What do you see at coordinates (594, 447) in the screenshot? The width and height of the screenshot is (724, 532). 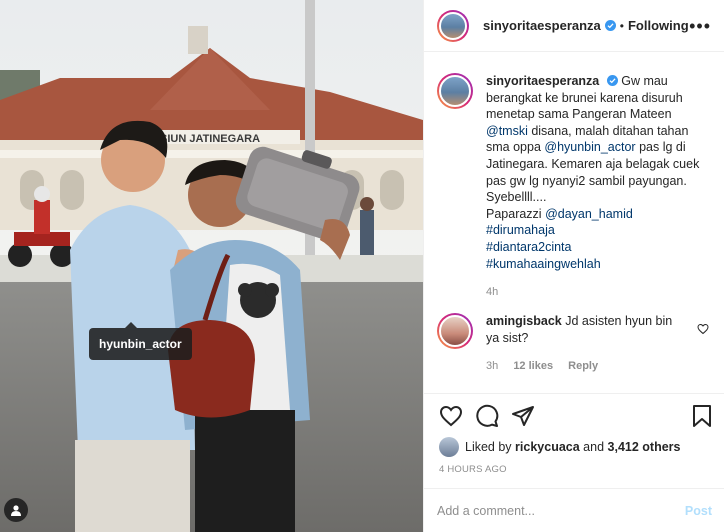 I see `liked-by-and: and` at bounding box center [594, 447].